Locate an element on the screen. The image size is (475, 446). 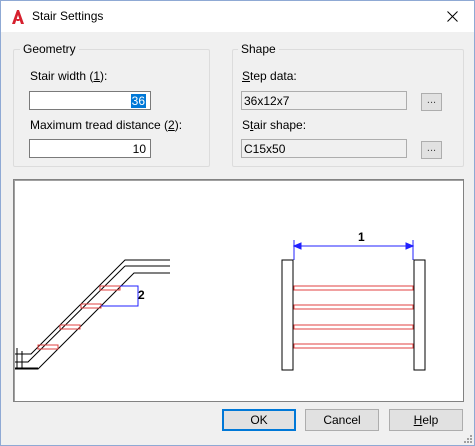
stair-plan-view: 1 is located at coordinates (353, 300).